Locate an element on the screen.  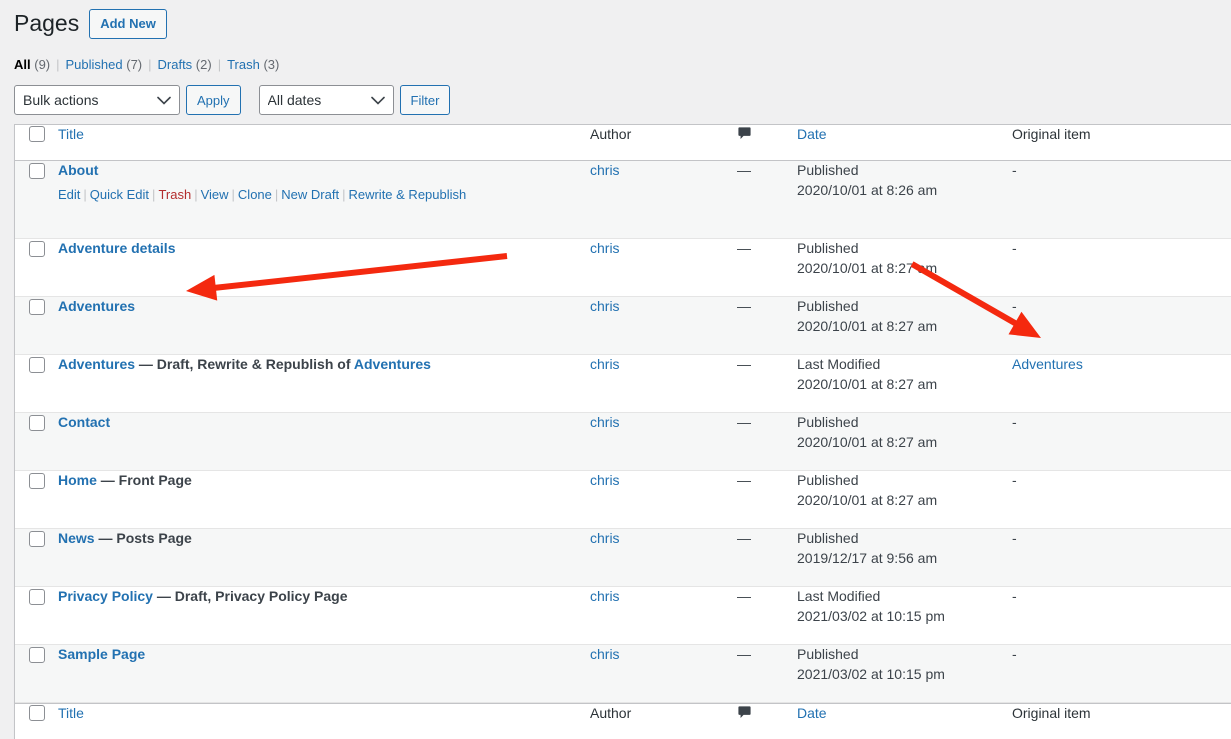
sort-by-date-link-footer: Date is located at coordinates (812, 713).